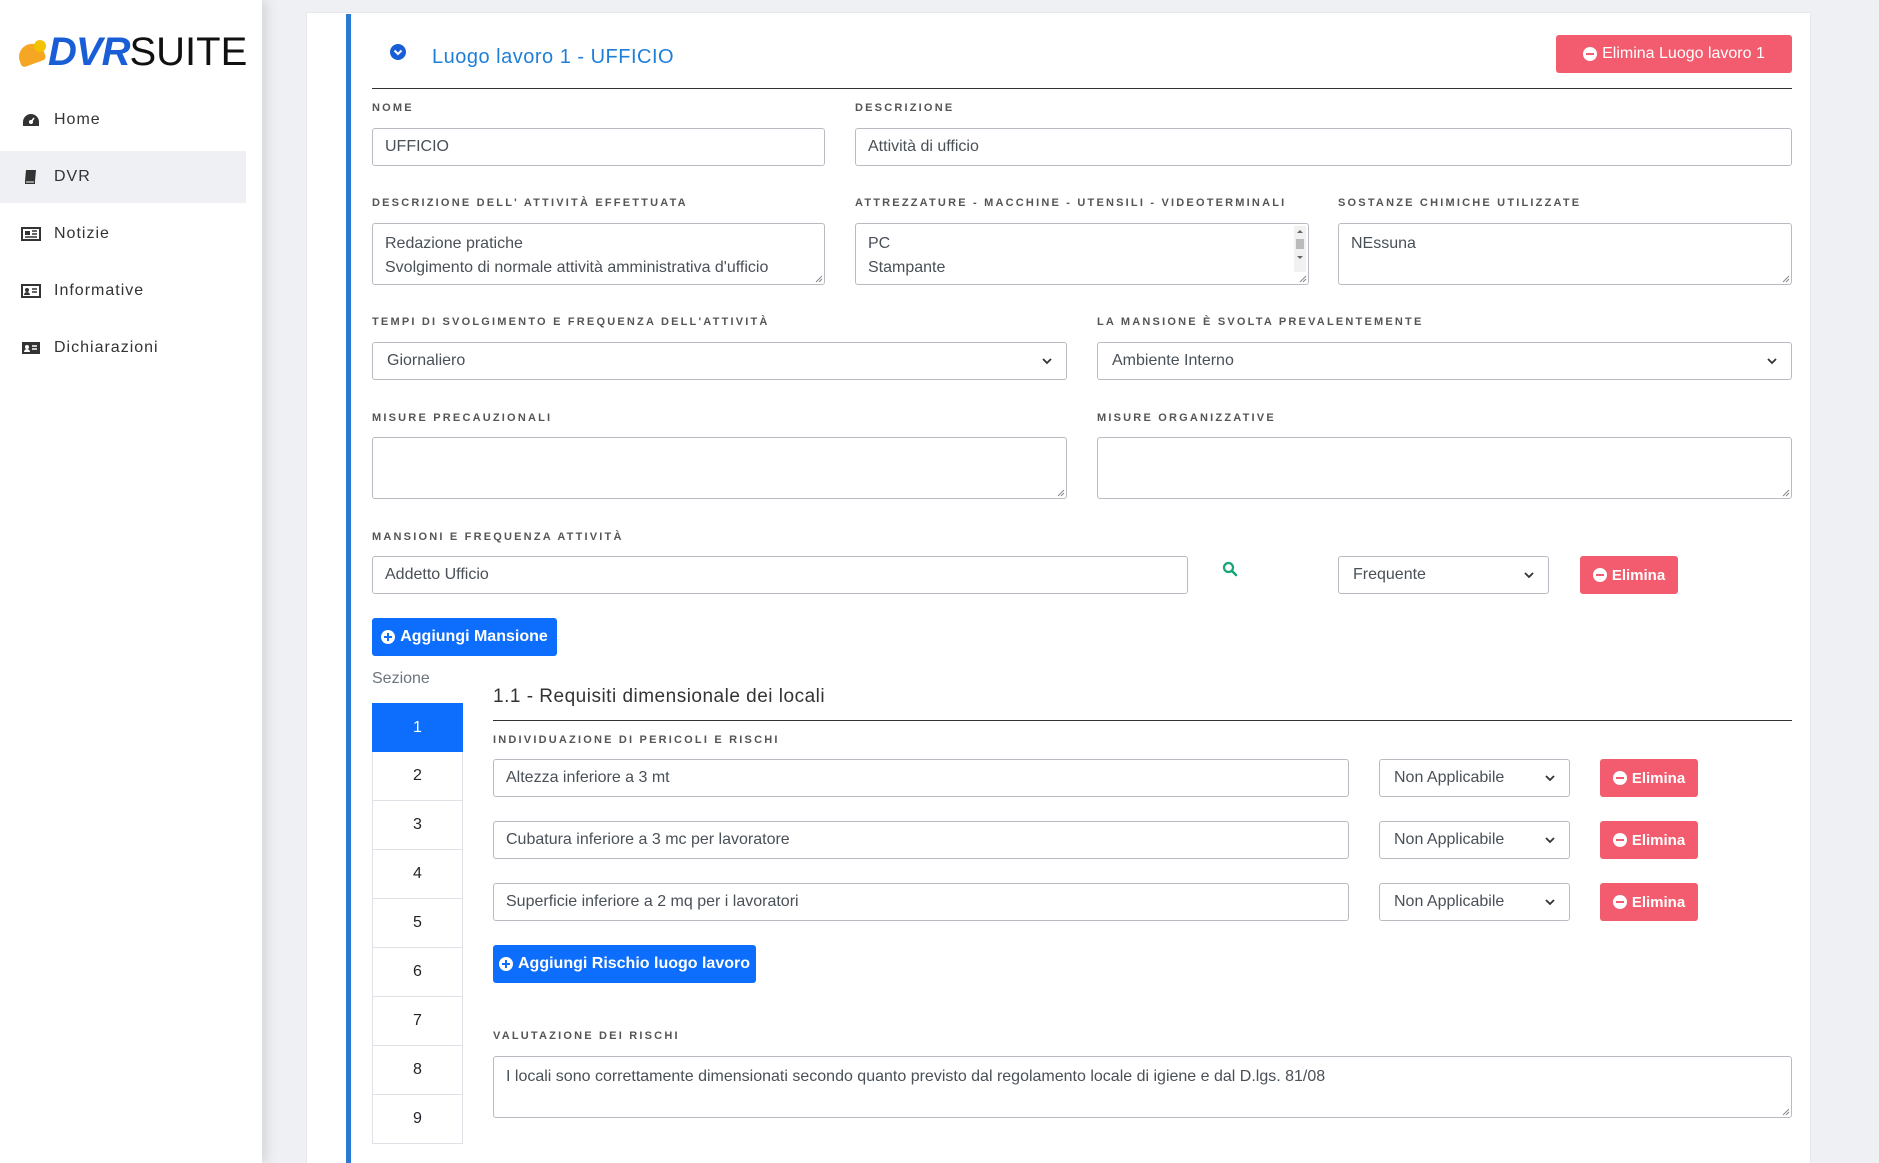 This screenshot has height=1163, width=1879. I want to click on sidebar-item-dichiarazioni: Dichiarazioni, so click(123, 348).